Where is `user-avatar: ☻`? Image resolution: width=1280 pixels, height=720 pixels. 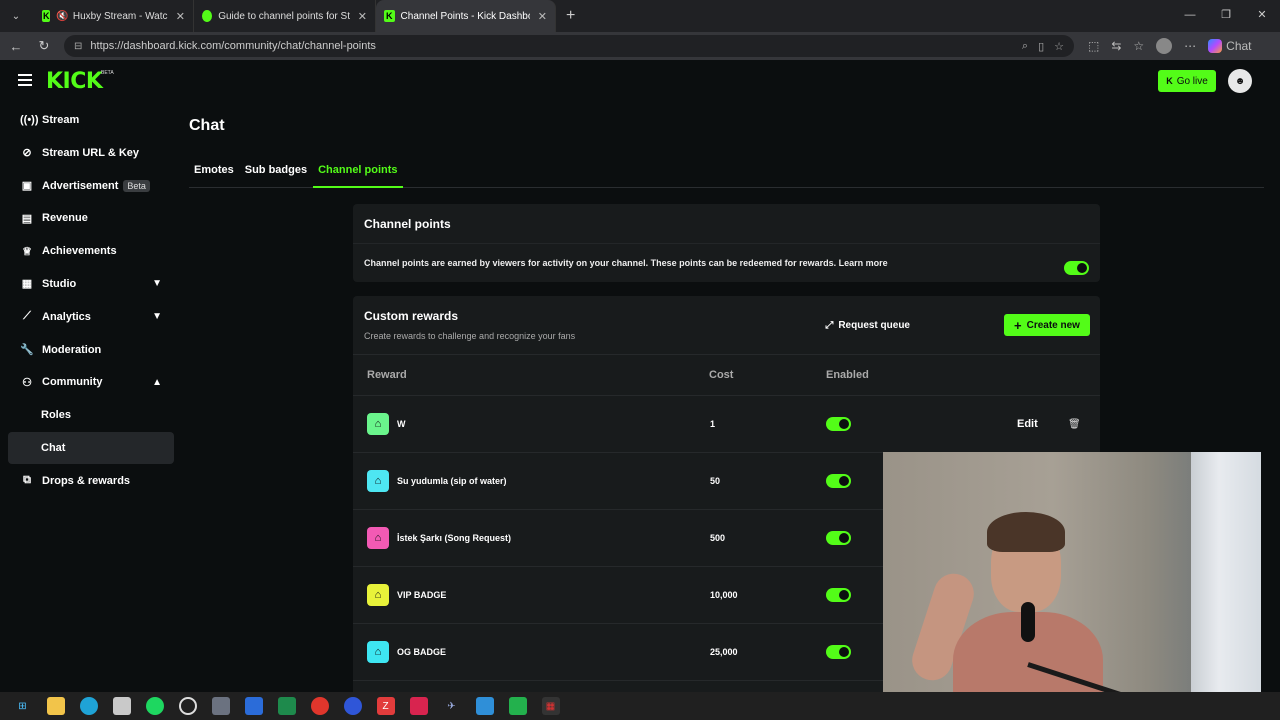
user-avatar: ☻ is located at coordinates (1240, 81).